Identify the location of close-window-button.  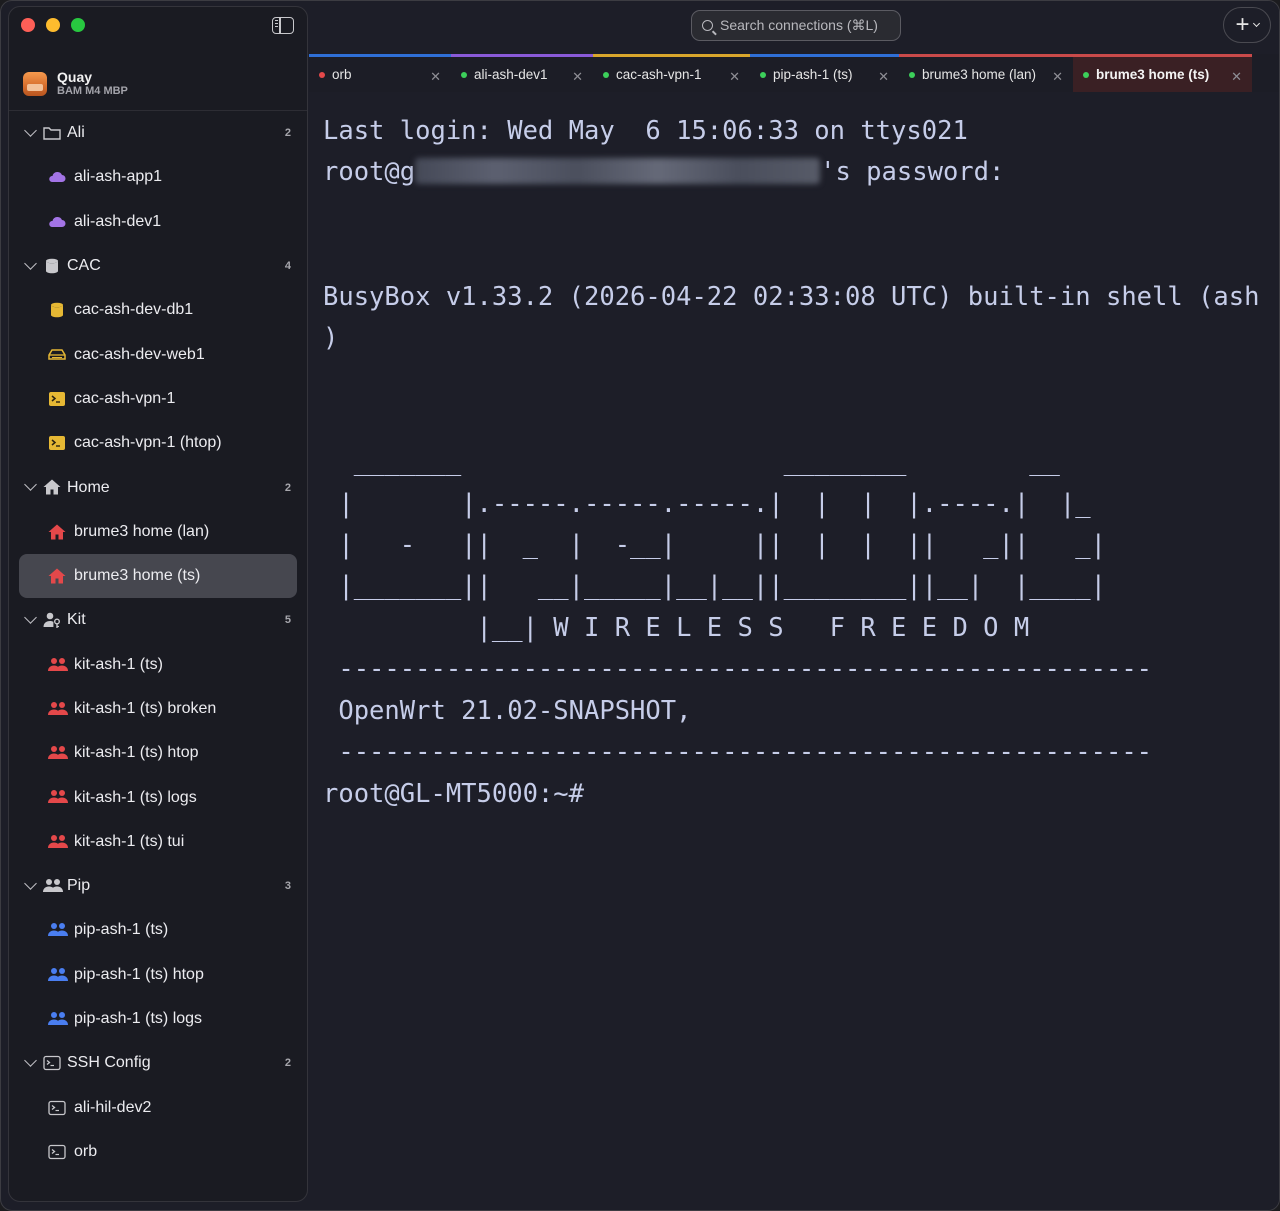
(28, 25).